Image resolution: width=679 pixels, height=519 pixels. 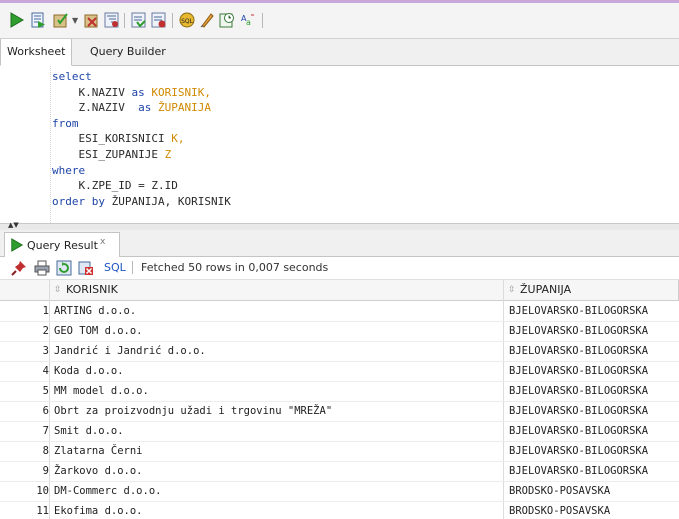 What do you see at coordinates (546, 289) in the screenshot?
I see `column-header-label: ŽUPANIJA` at bounding box center [546, 289].